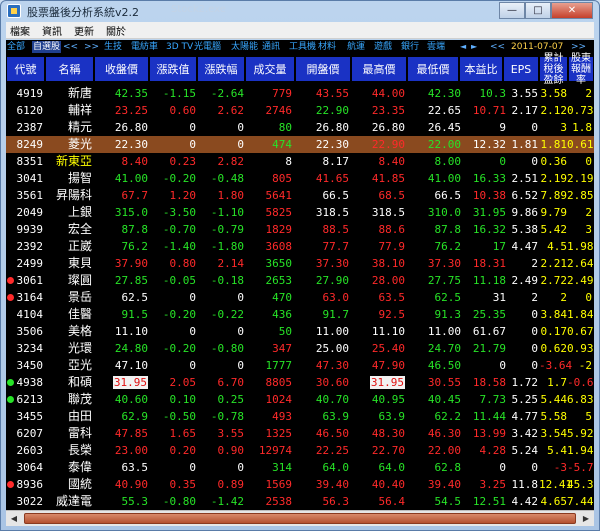  What do you see at coordinates (279, 263) in the screenshot?
I see `cell-vol: 3650` at bounding box center [279, 263].